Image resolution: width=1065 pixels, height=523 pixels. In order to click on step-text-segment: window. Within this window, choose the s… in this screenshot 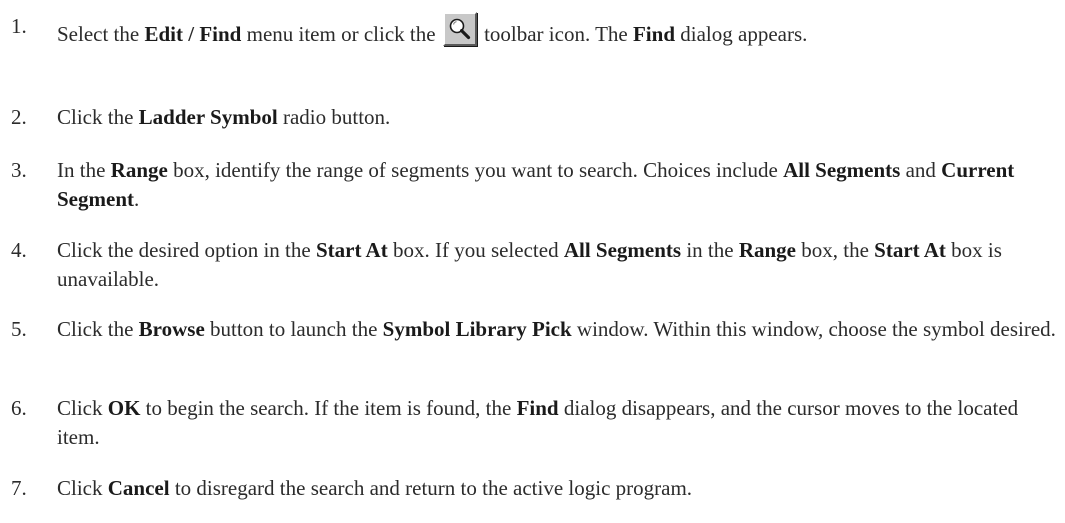, I will do `click(813, 329)`.